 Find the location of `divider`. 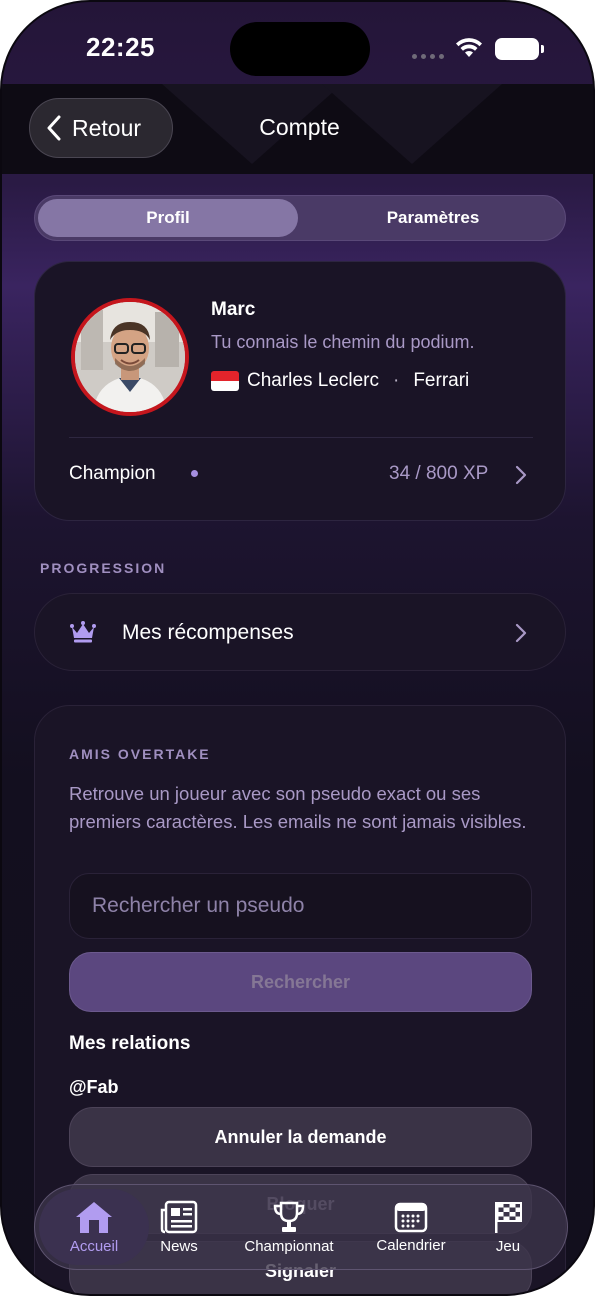

divider is located at coordinates (301, 437).